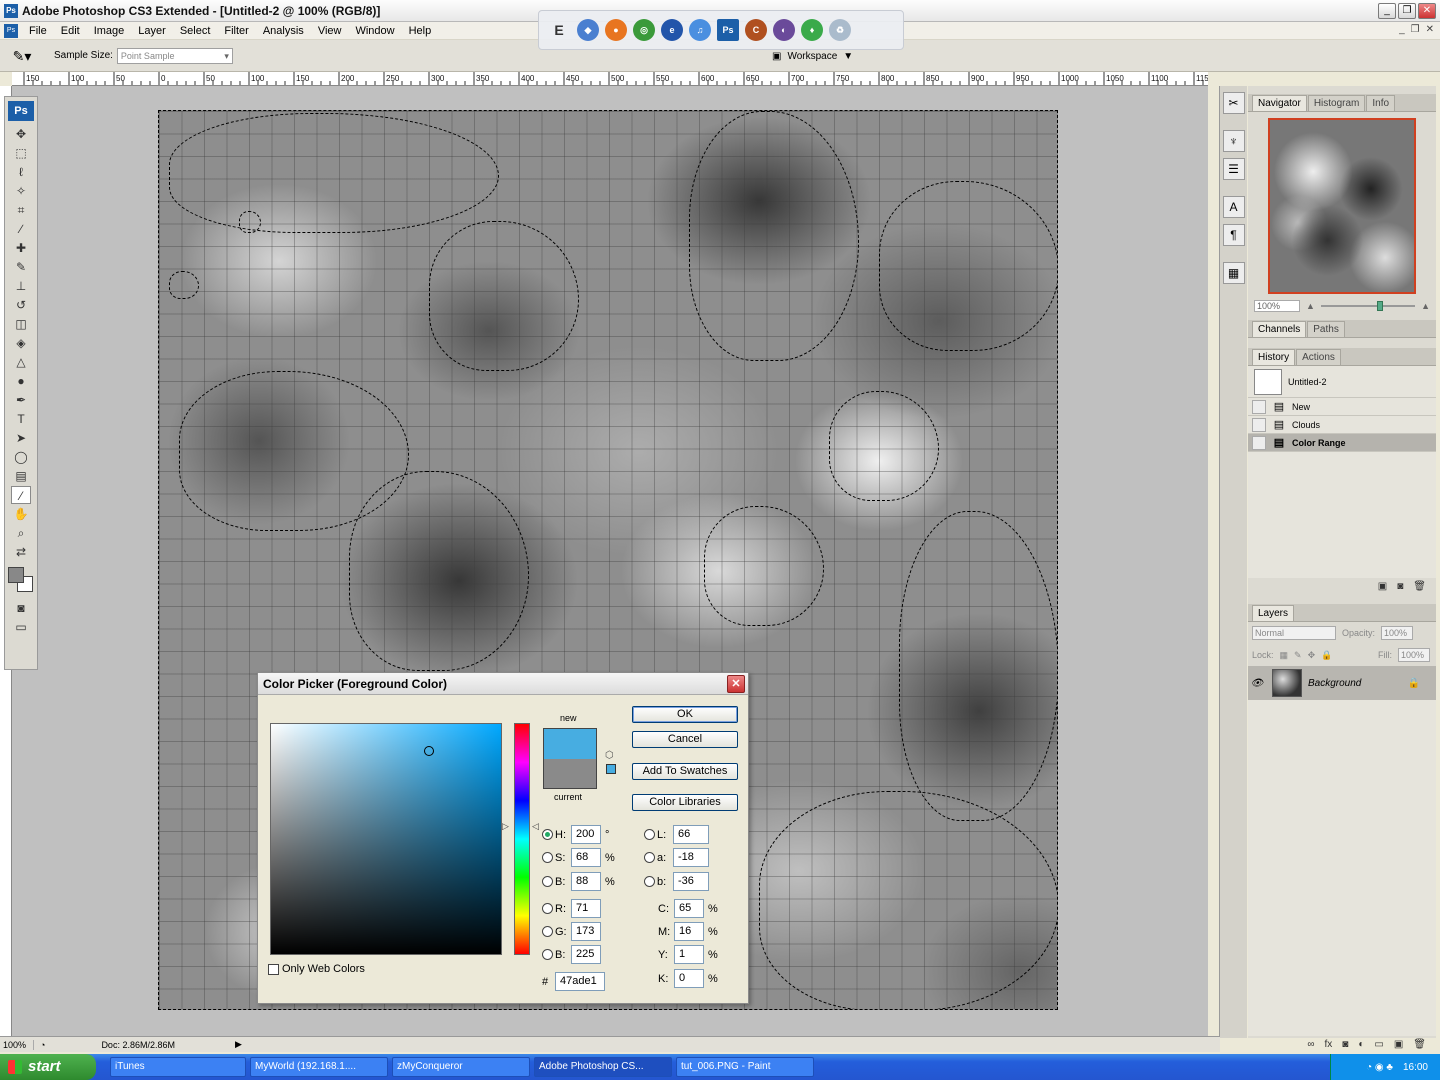 This screenshot has width=1440, height=1080. Describe the element at coordinates (1310, 306) in the screenshot. I see `zoom-out-icon: ▲` at that location.